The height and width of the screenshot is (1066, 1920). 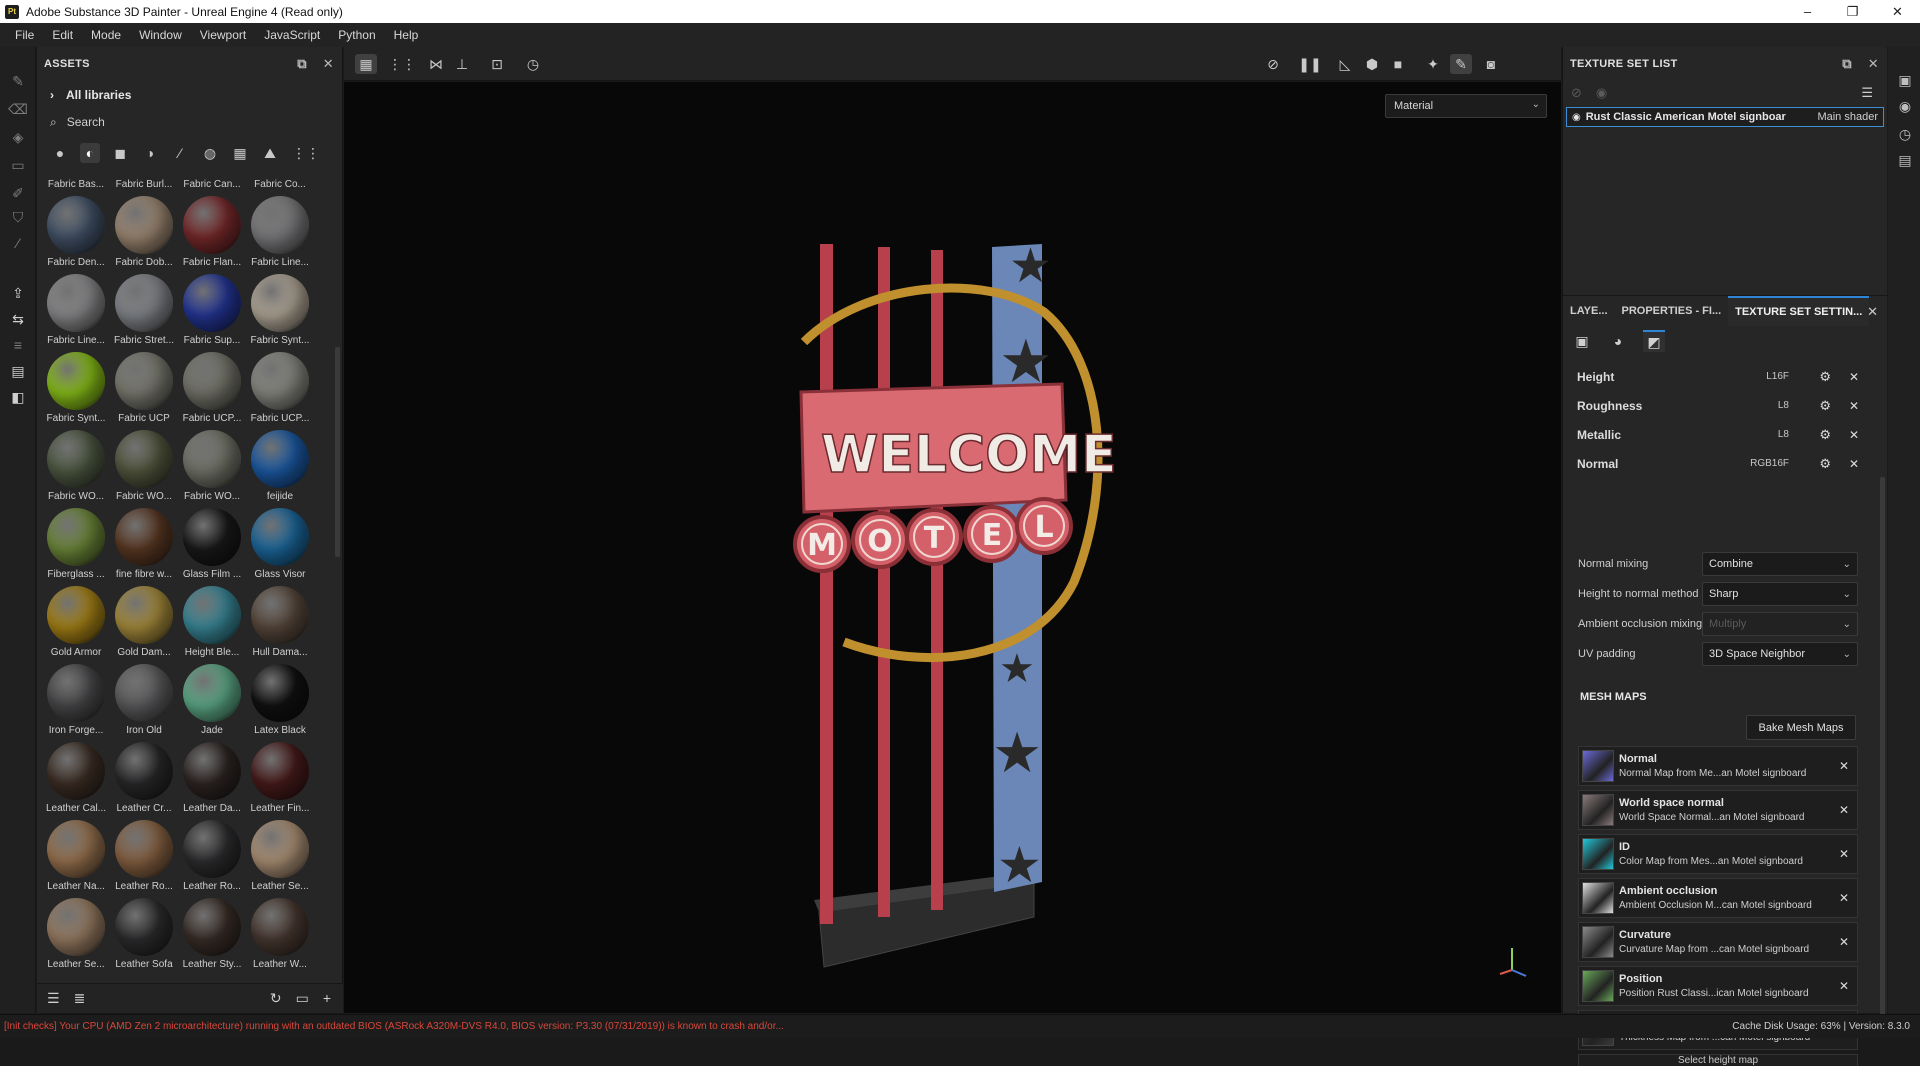 What do you see at coordinates (306, 153) in the screenshot?
I see `all-filters-icon: ⋮⋮` at bounding box center [306, 153].